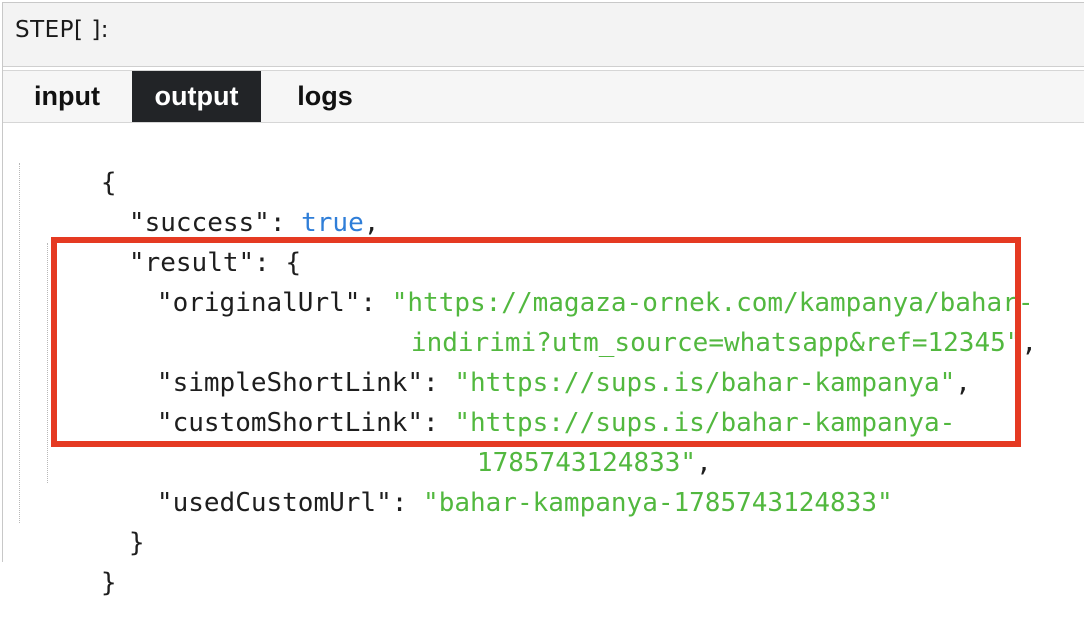  I want to click on json-line-success: "success": true,, so click(207, 200).